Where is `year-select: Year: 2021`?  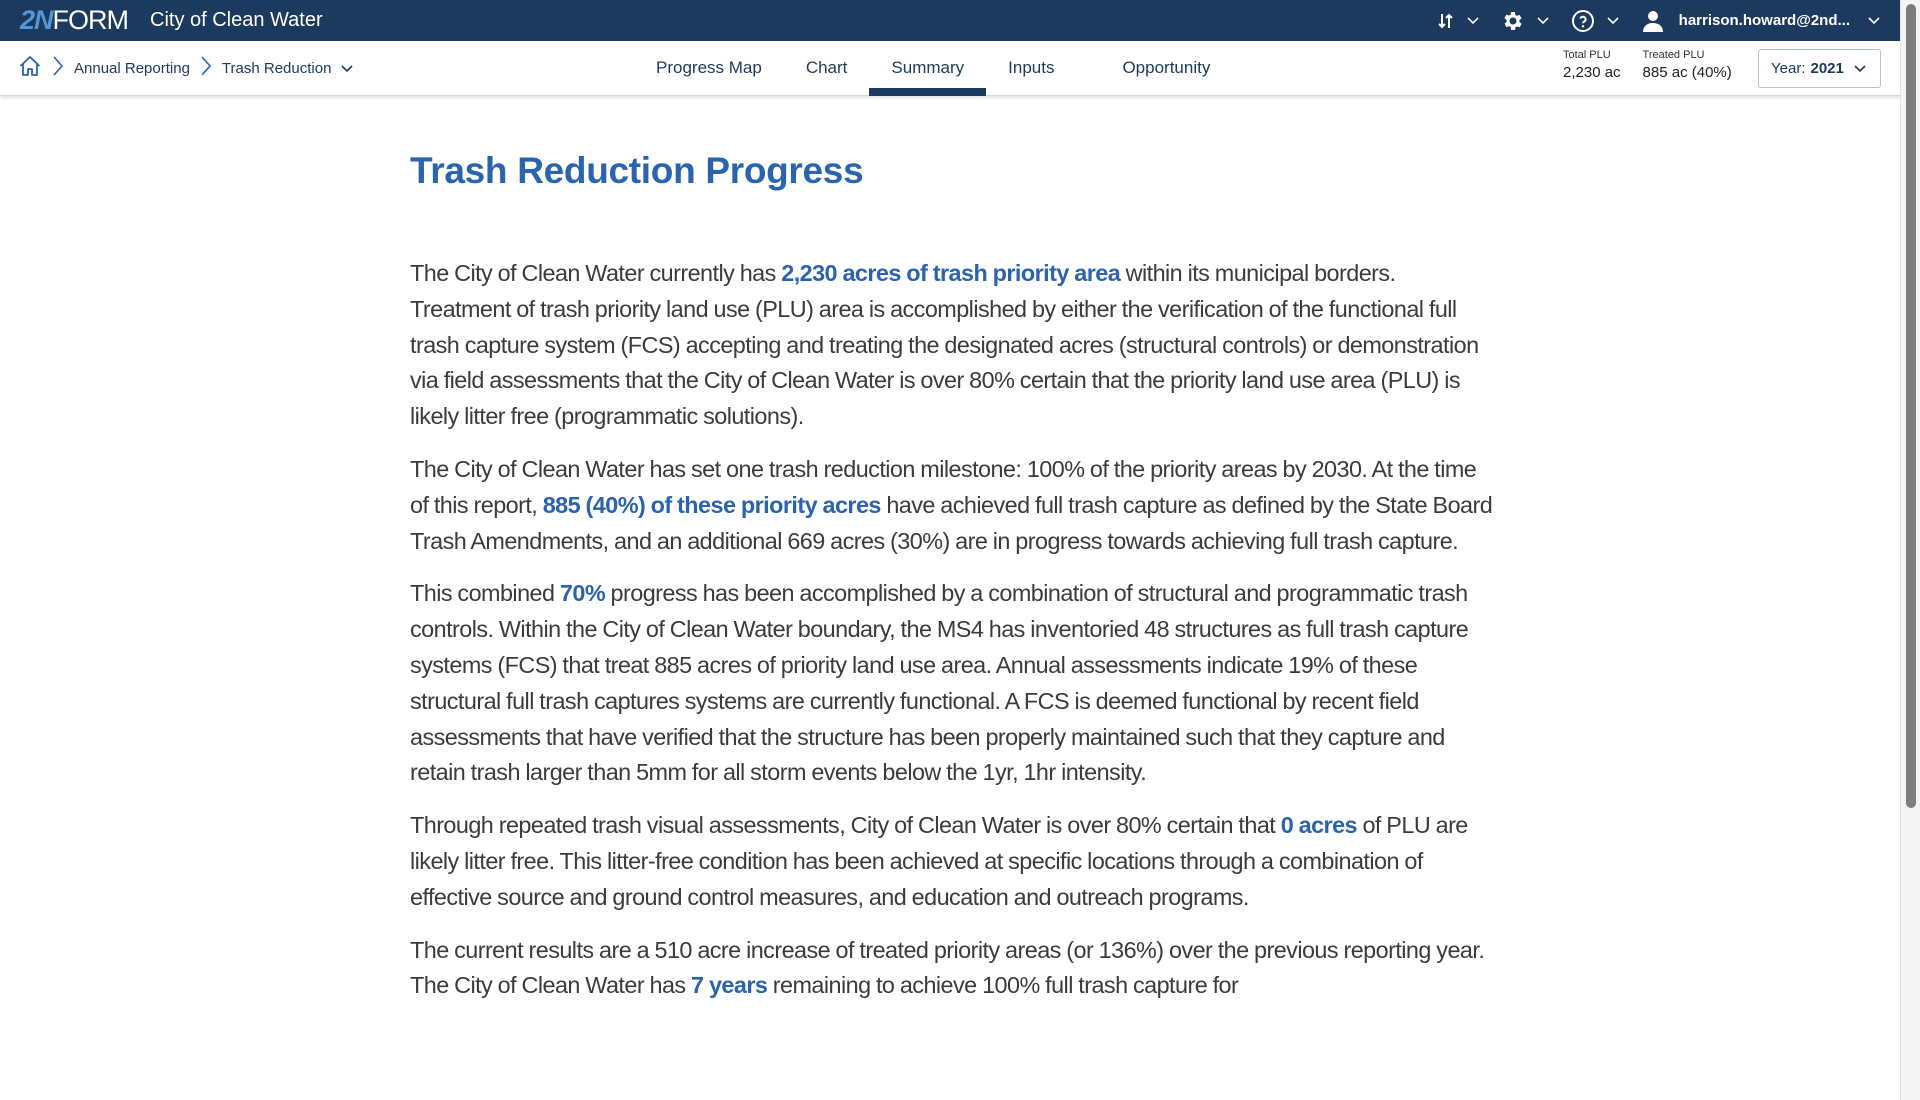
year-select: Year: 2021 is located at coordinates (1819, 68).